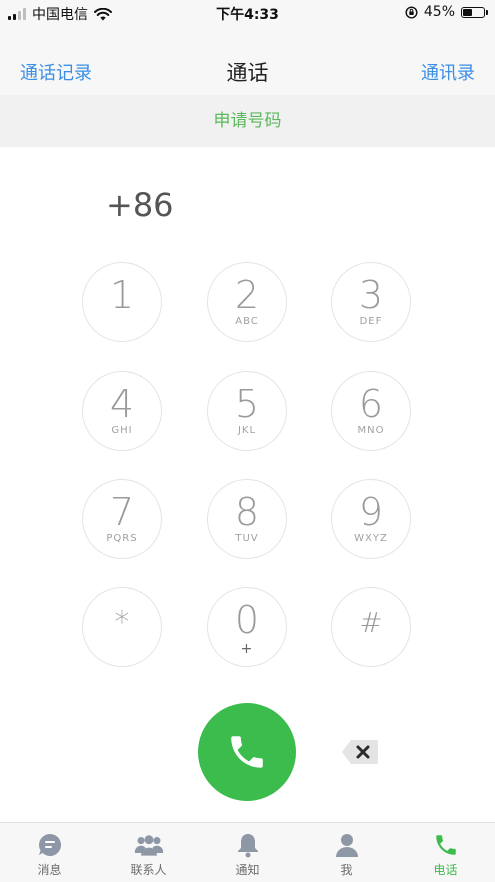  I want to click on key-1: 1, so click(122, 302).